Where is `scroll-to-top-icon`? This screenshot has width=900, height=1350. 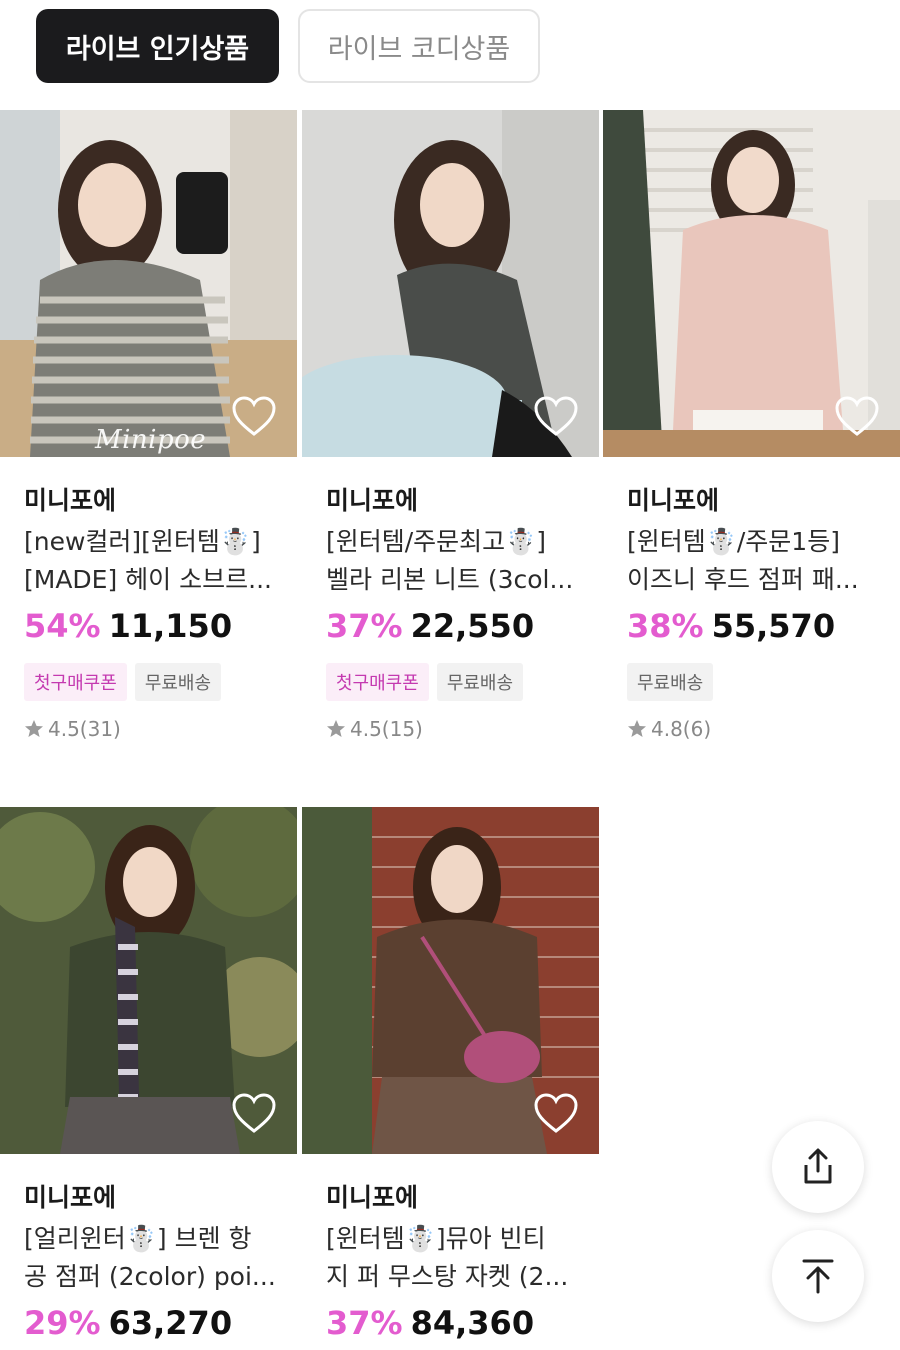 scroll-to-top-icon is located at coordinates (818, 1276).